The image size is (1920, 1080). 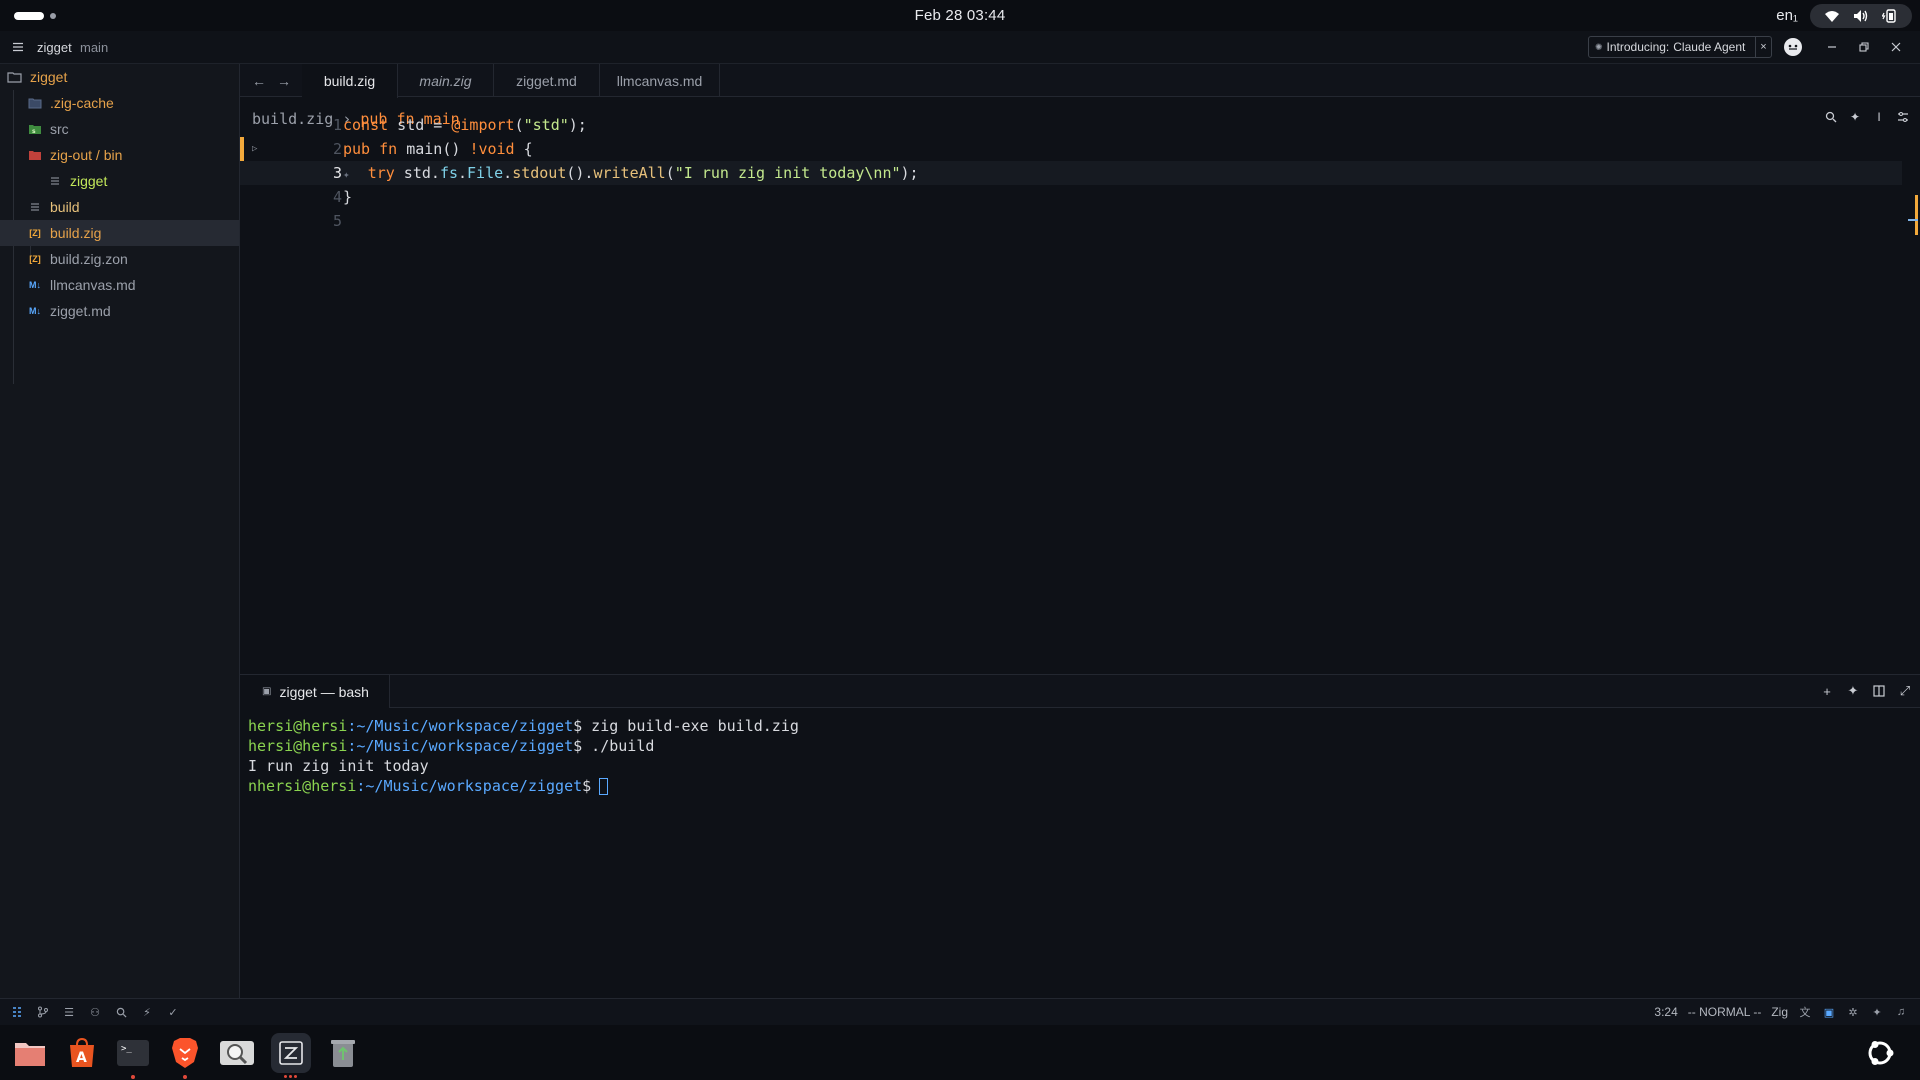 What do you see at coordinates (1763, 47) in the screenshot?
I see `close-notice-icon: ×` at bounding box center [1763, 47].